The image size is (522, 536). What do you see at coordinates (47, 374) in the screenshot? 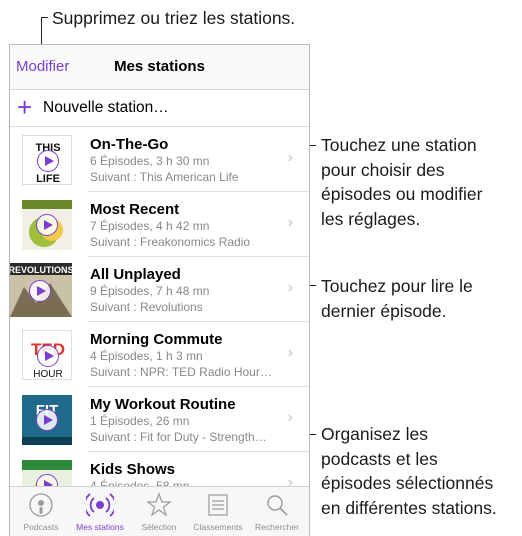
I see `svg-text: HOUR` at bounding box center [47, 374].